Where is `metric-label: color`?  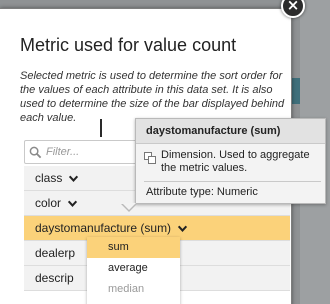
metric-label: color is located at coordinates (48, 203).